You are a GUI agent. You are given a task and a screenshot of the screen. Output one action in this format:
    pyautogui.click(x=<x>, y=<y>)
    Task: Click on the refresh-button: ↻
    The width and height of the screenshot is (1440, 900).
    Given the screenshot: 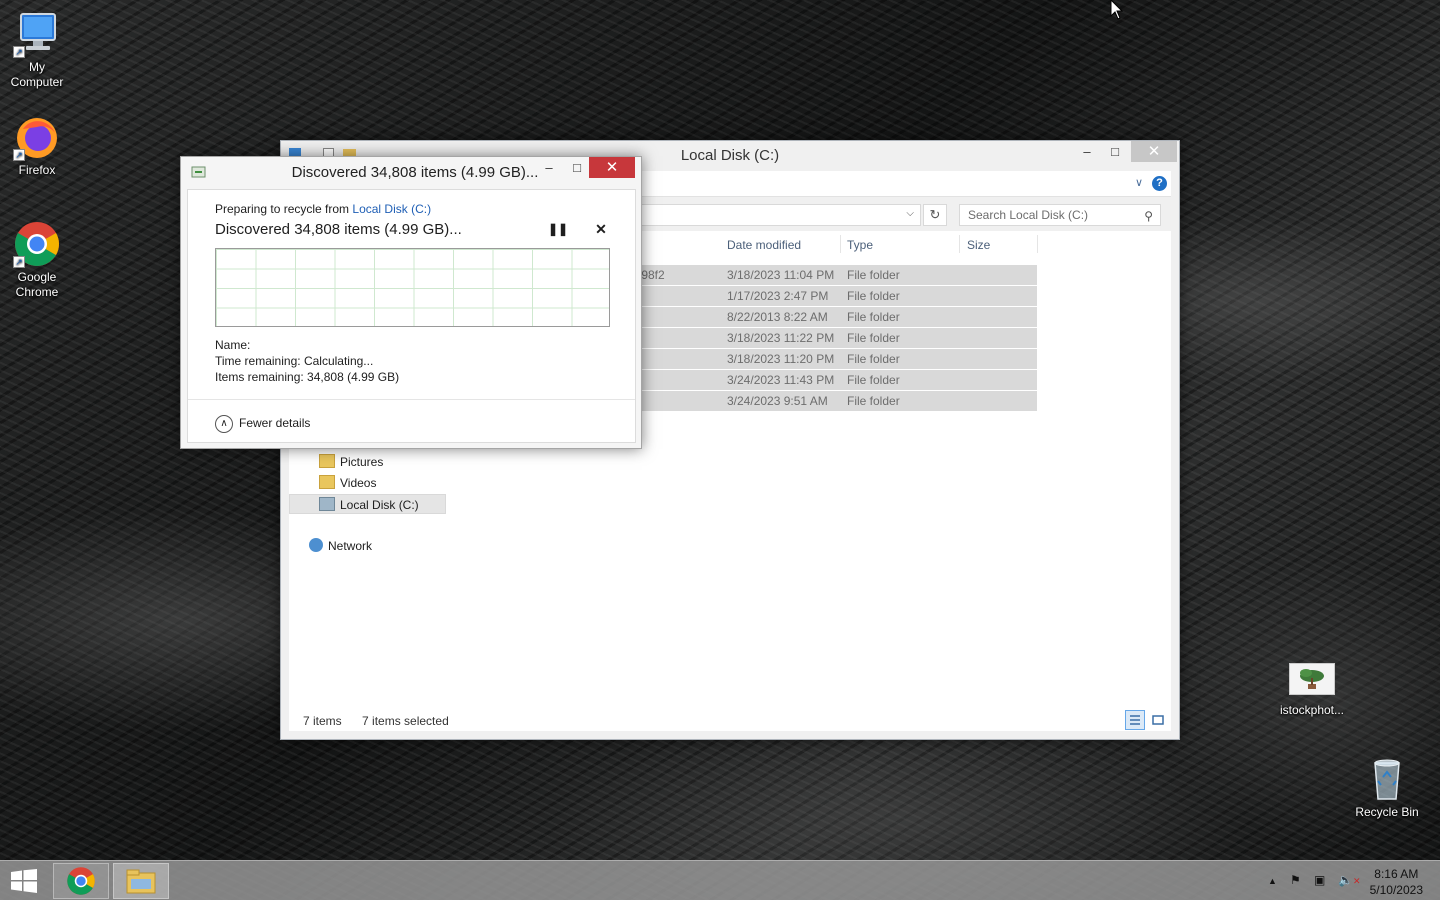 What is the action you would take?
    pyautogui.click(x=935, y=215)
    